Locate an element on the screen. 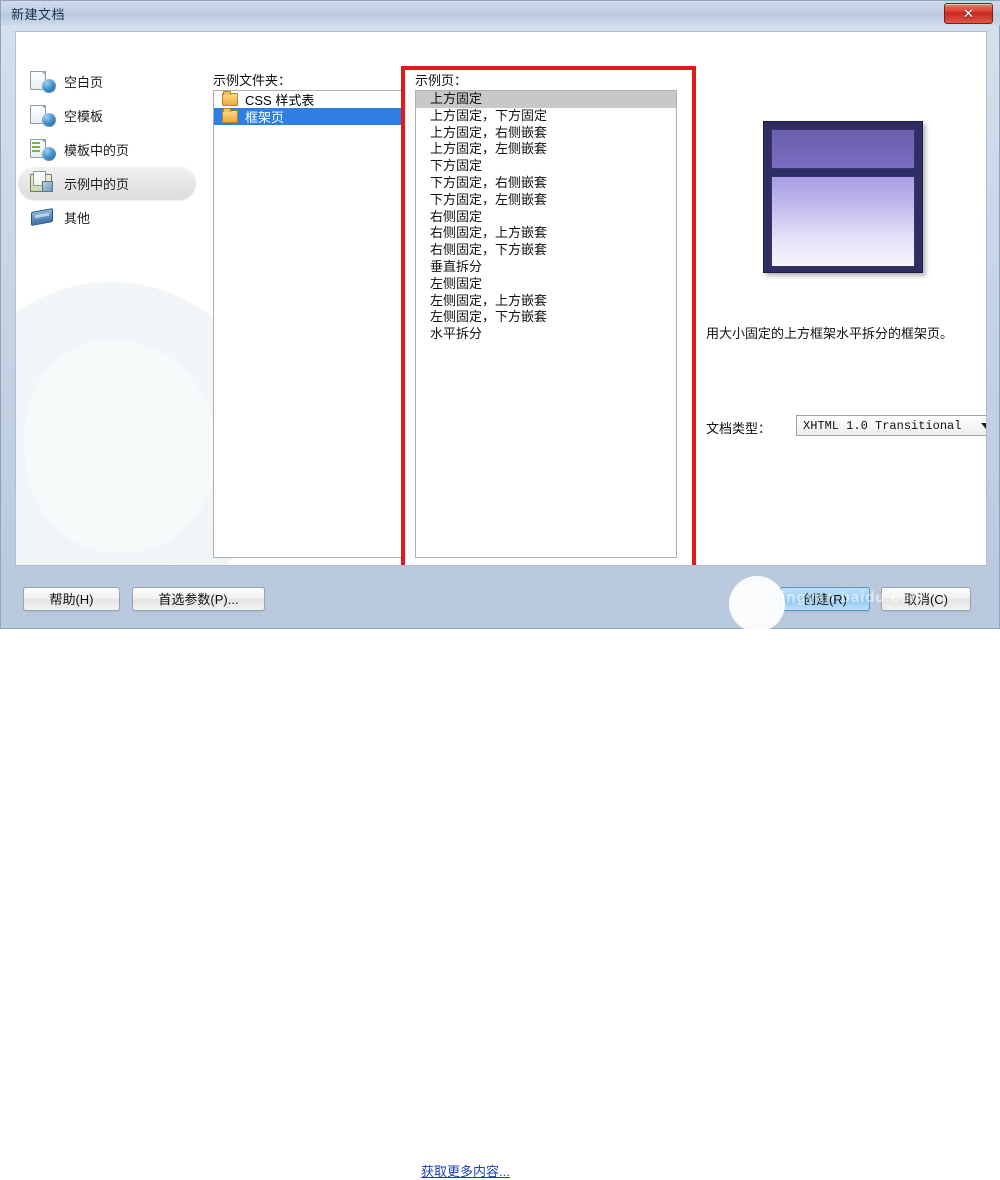 The height and width of the screenshot is (1180, 1000). sidebar-item-label: 模板中的页 is located at coordinates (97, 150).